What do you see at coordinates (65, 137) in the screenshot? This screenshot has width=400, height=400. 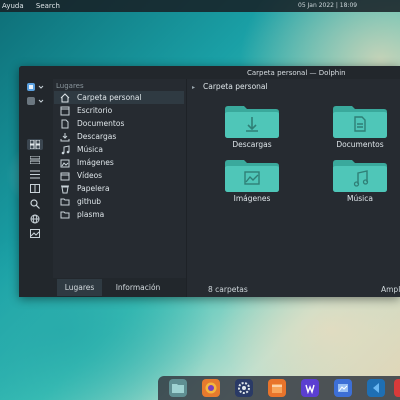 I see `downloads-icon` at bounding box center [65, 137].